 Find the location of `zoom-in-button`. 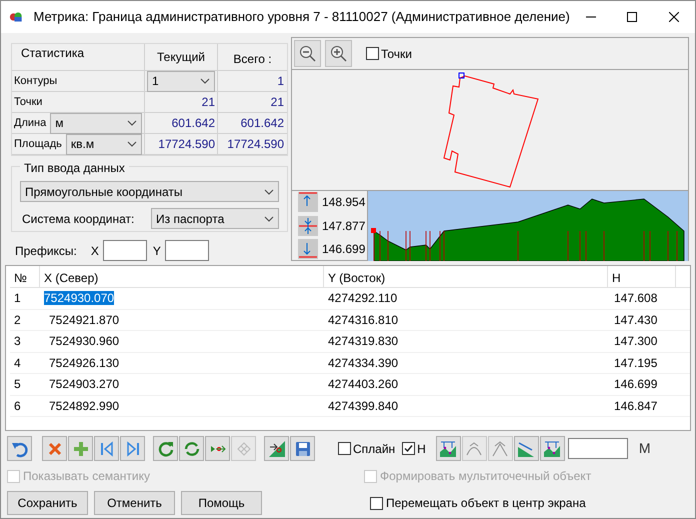

zoom-in-button is located at coordinates (338, 53).